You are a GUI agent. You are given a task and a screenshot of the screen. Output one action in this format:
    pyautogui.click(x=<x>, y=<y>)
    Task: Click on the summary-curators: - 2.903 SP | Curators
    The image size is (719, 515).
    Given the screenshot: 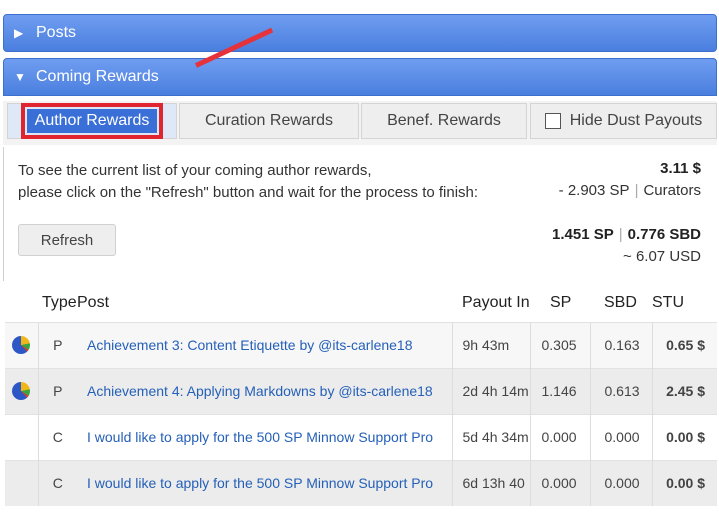 What is the action you would take?
    pyautogui.click(x=630, y=190)
    